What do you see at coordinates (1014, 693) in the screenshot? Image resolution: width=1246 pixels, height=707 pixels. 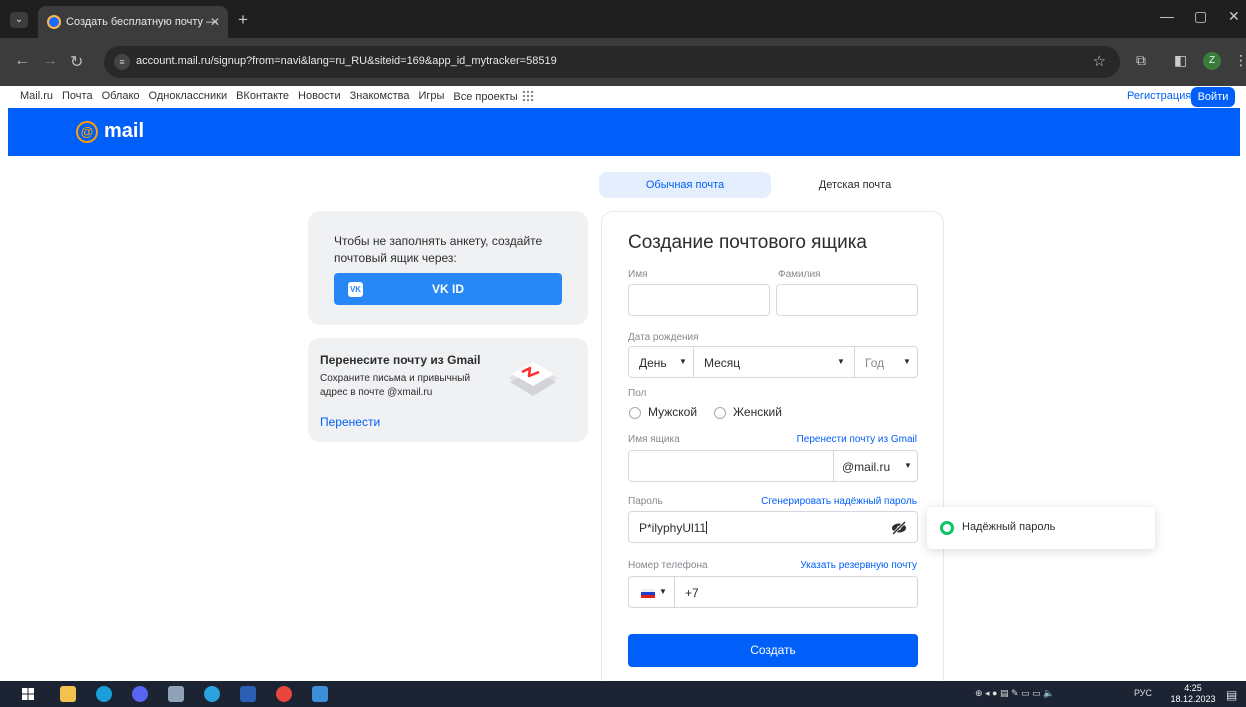 I see `system-tray: ⊕ ◂ ● ▤ ✎ ▭ ▭ 🔈` at bounding box center [1014, 693].